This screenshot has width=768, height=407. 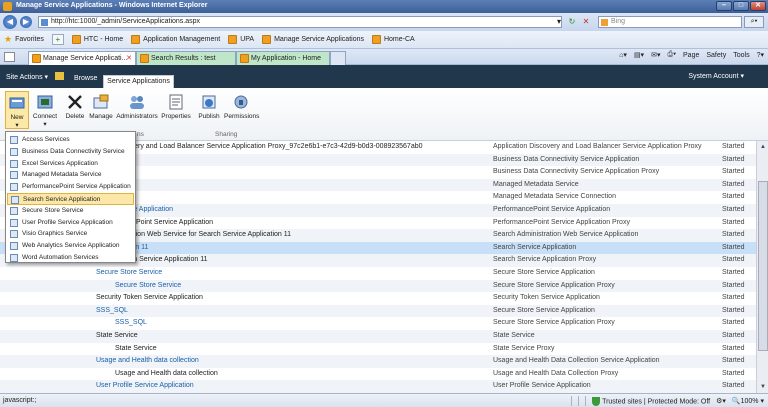 What do you see at coordinates (670, 22) in the screenshot?
I see `search-input: Bing` at bounding box center [670, 22].